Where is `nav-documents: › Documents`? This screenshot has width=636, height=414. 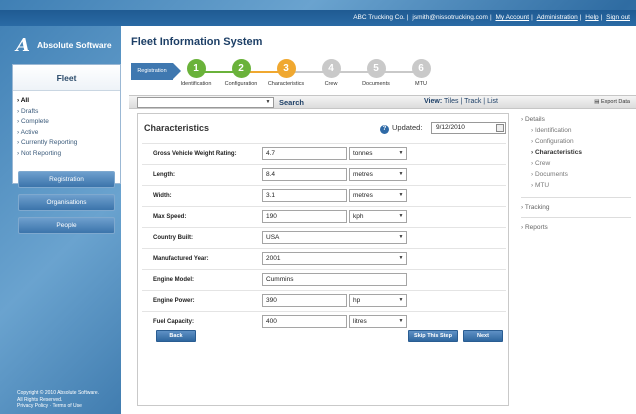
nav-documents: › Documents is located at coordinates (576, 174).